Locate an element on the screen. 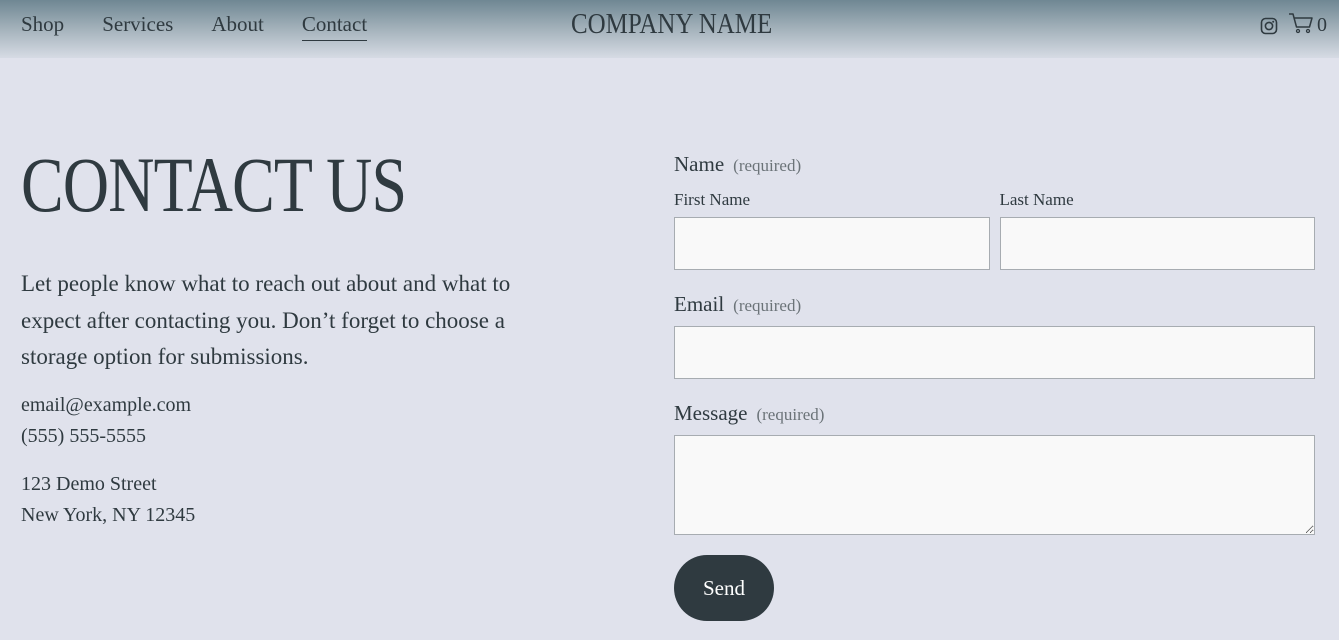 The image size is (1339, 640). main-nav: Shop Services About Contact is located at coordinates (213, 25).